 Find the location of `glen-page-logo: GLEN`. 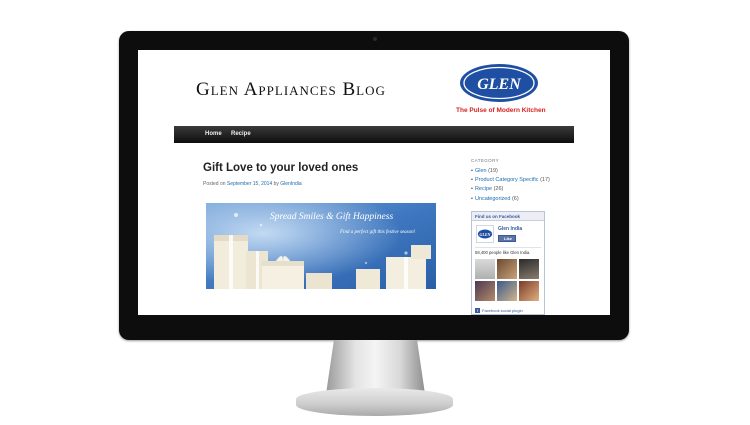

glen-page-logo: GLEN is located at coordinates (485, 234).